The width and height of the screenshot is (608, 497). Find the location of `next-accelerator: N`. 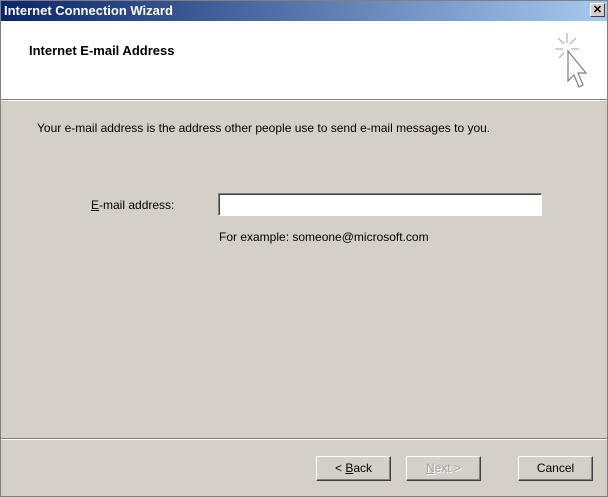

next-accelerator: N is located at coordinates (430, 468).